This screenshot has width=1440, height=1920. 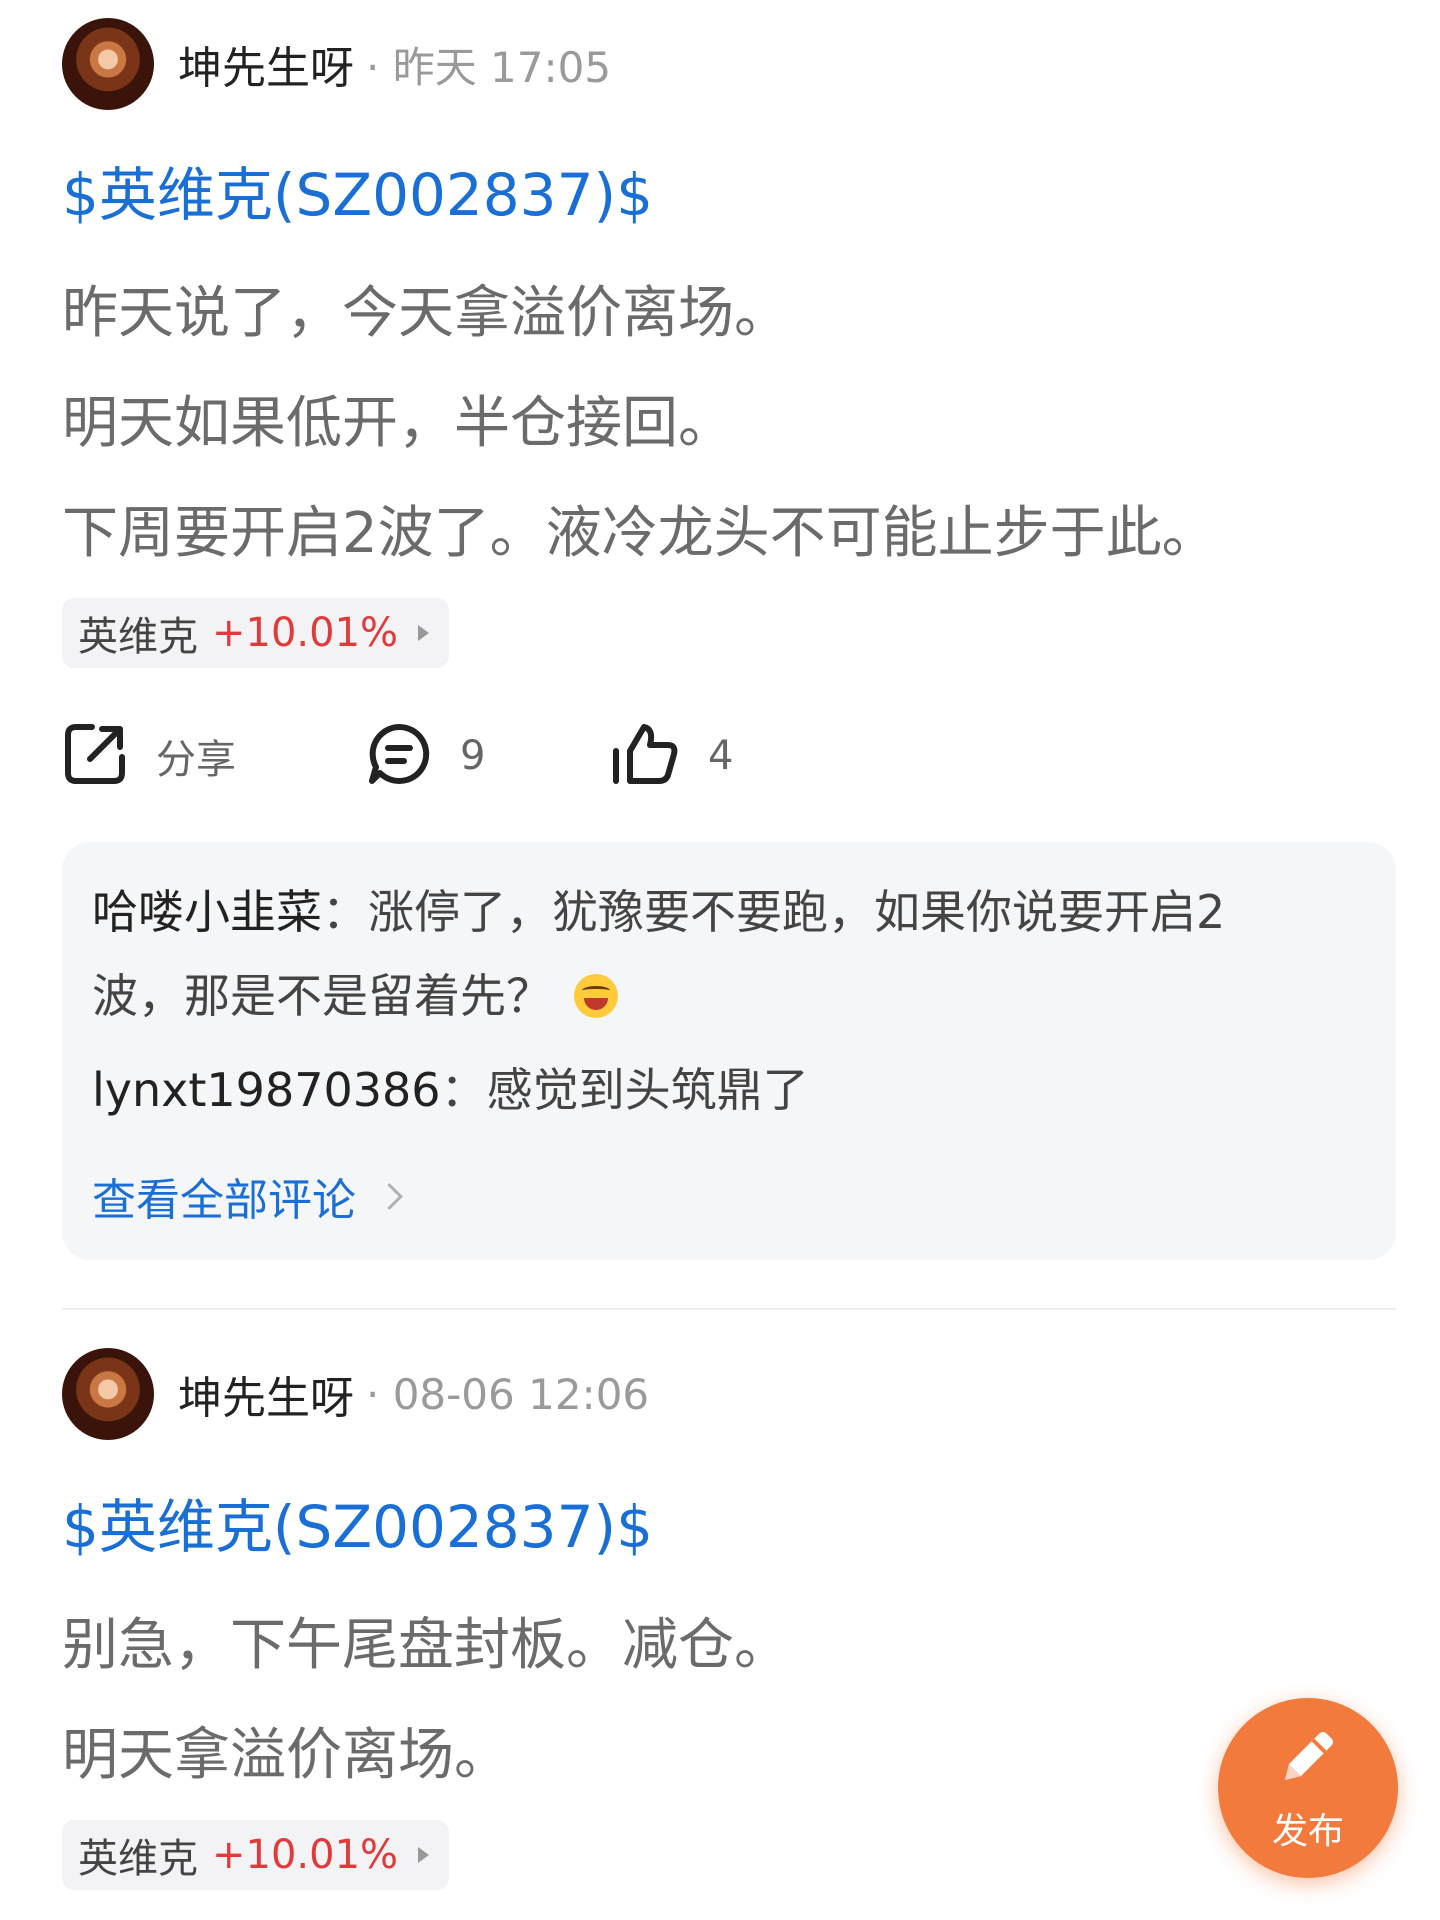 What do you see at coordinates (473, 756) in the screenshot?
I see `comment-count: 9` at bounding box center [473, 756].